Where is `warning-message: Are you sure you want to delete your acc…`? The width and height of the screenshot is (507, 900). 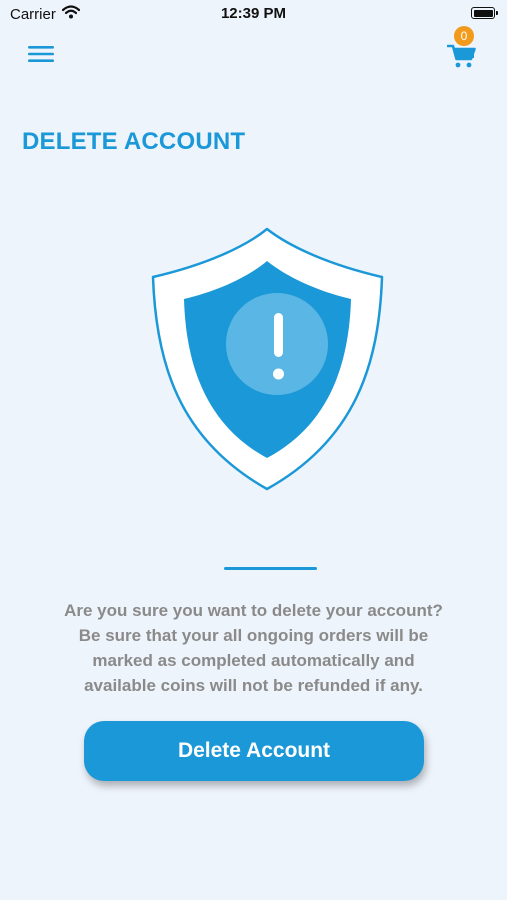 warning-message: Are you sure you want to delete your acc… is located at coordinates (253, 648).